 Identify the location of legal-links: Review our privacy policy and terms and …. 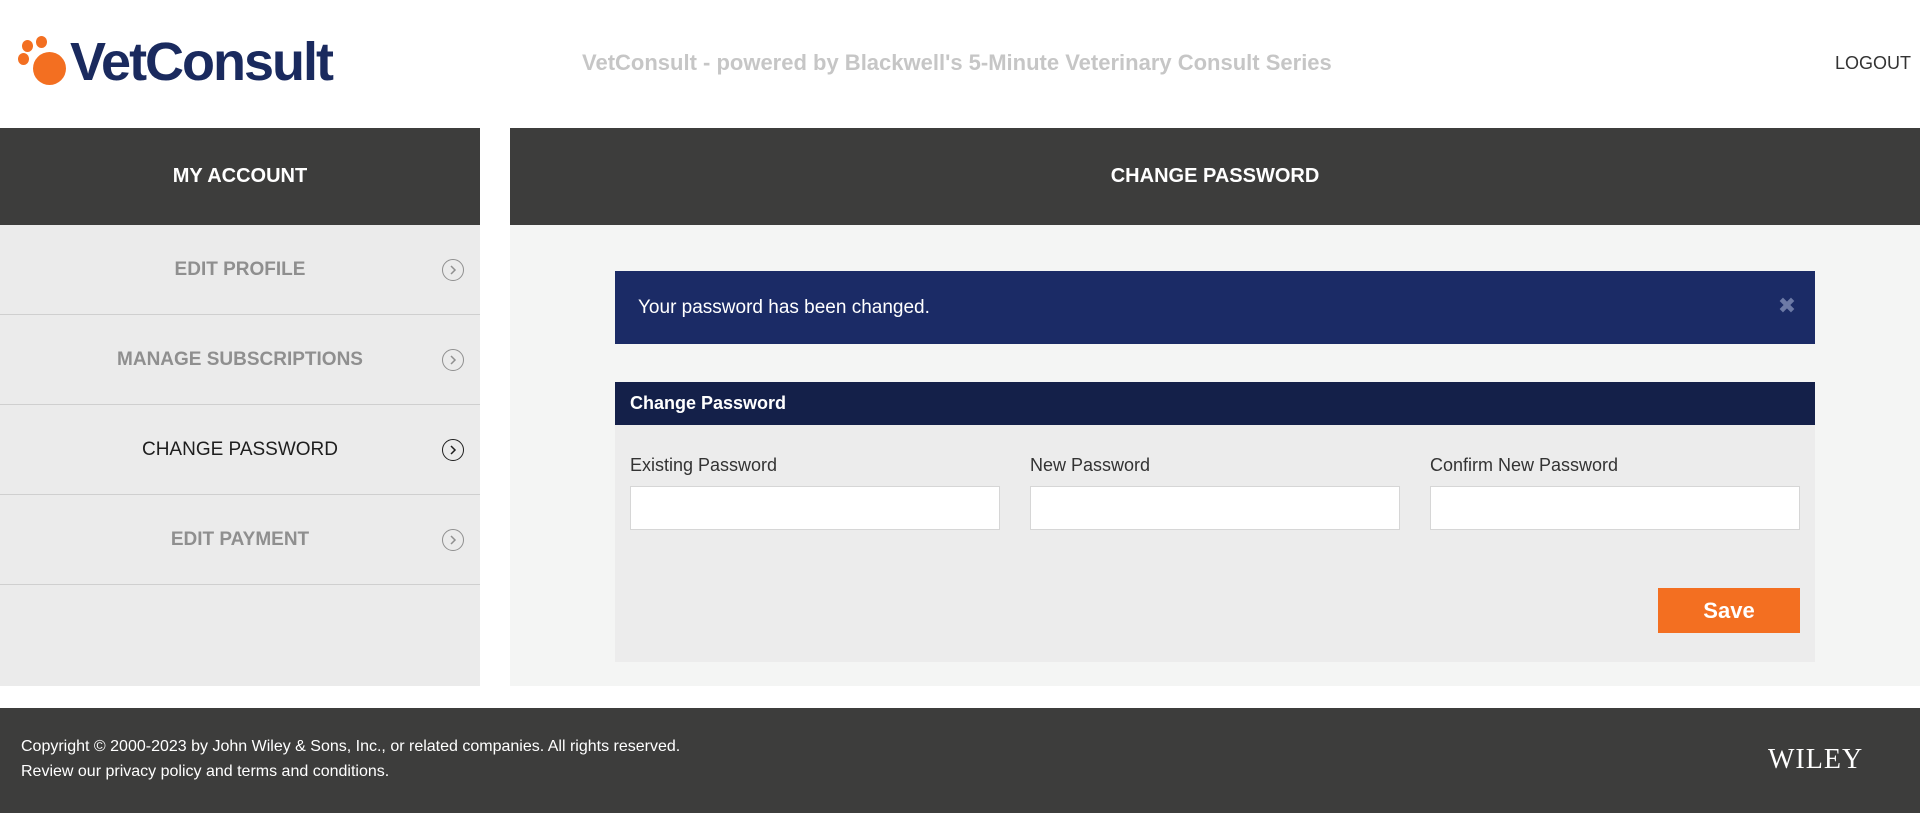
(205, 772).